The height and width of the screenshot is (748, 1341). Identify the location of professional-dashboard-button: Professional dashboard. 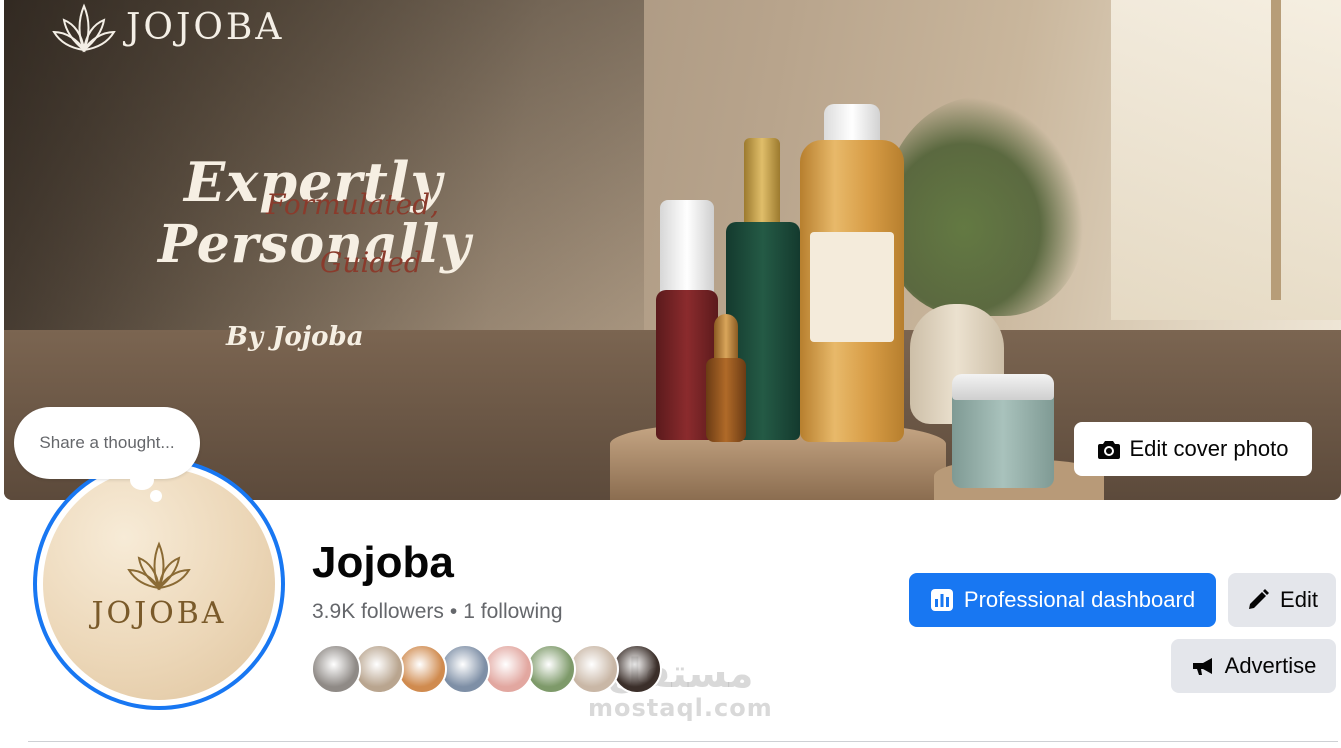
(1062, 600).